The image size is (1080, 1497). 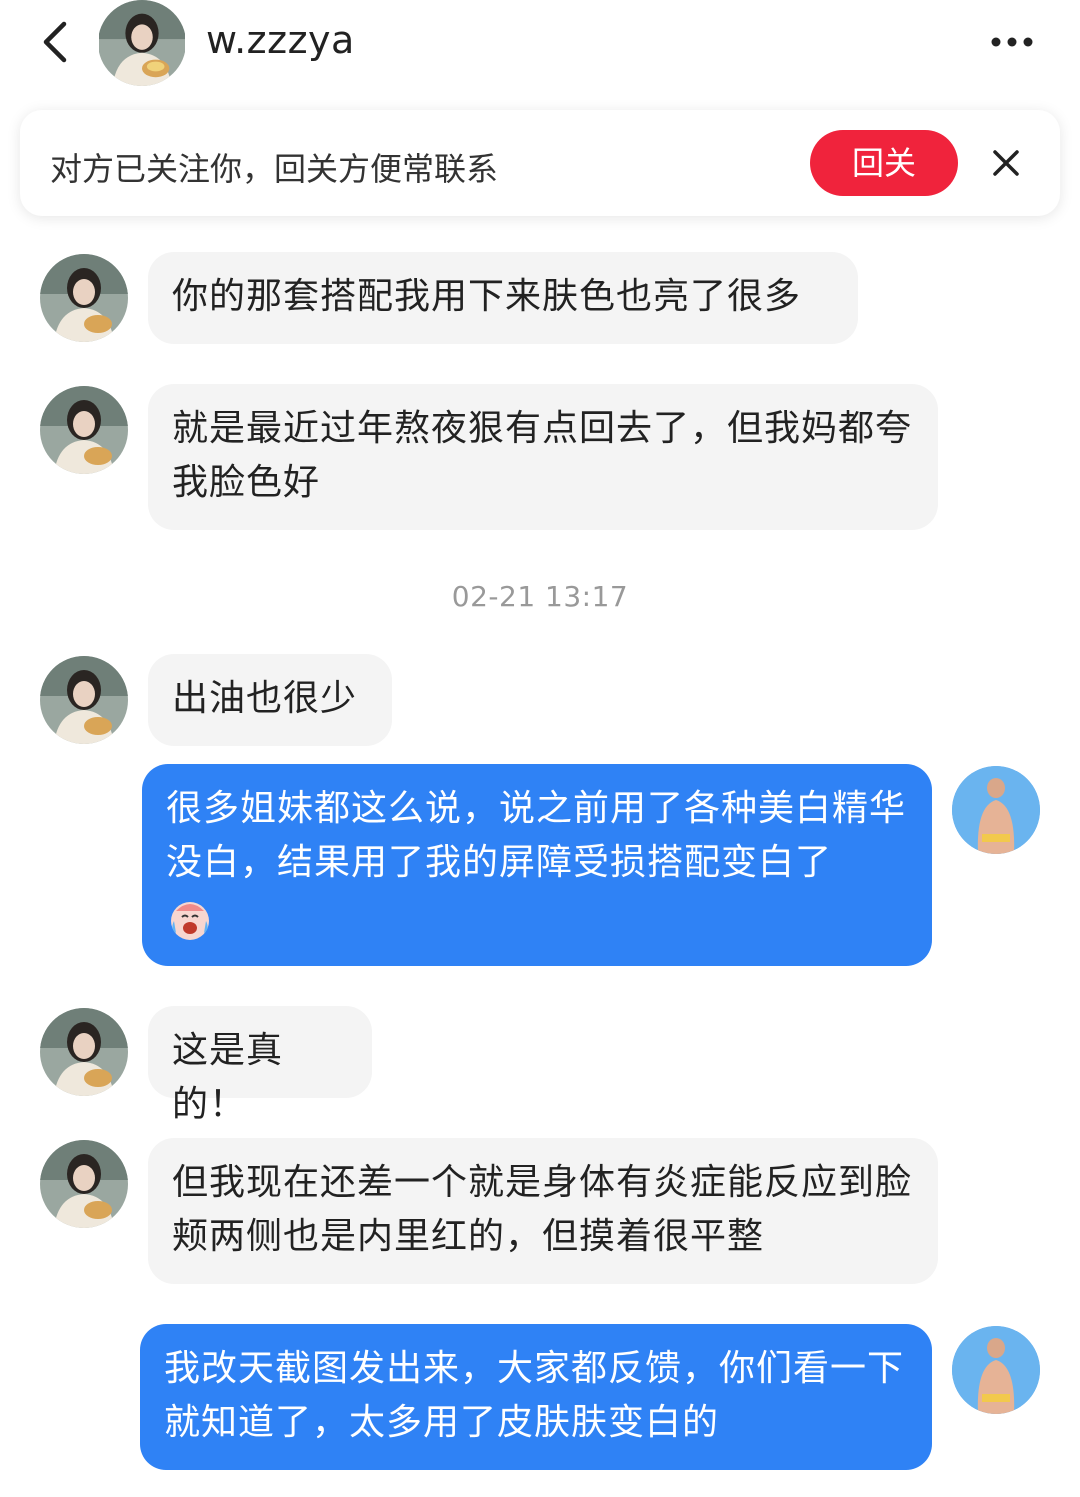 I want to click on chat-header: w.zzzya, so click(x=540, y=45).